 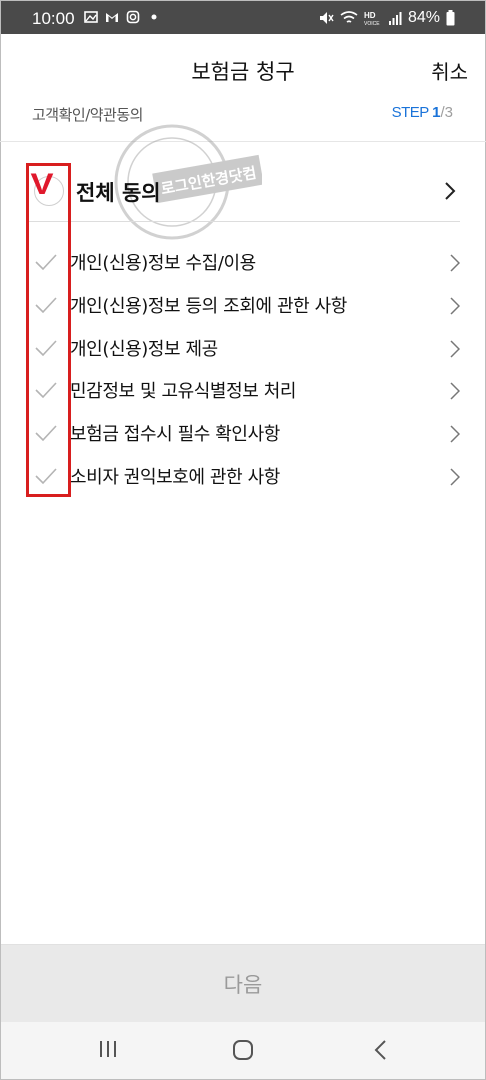 I want to click on svg-text: HD, so click(x=370, y=15).